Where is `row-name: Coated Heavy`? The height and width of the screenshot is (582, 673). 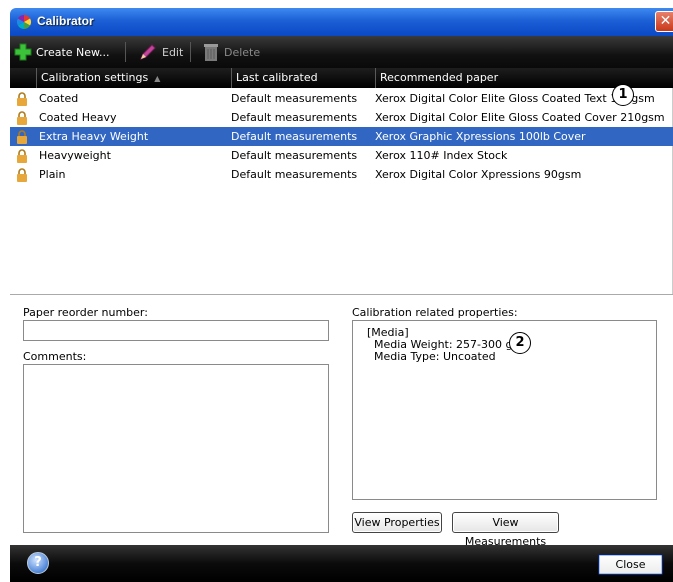
row-name: Coated Heavy is located at coordinates (78, 117).